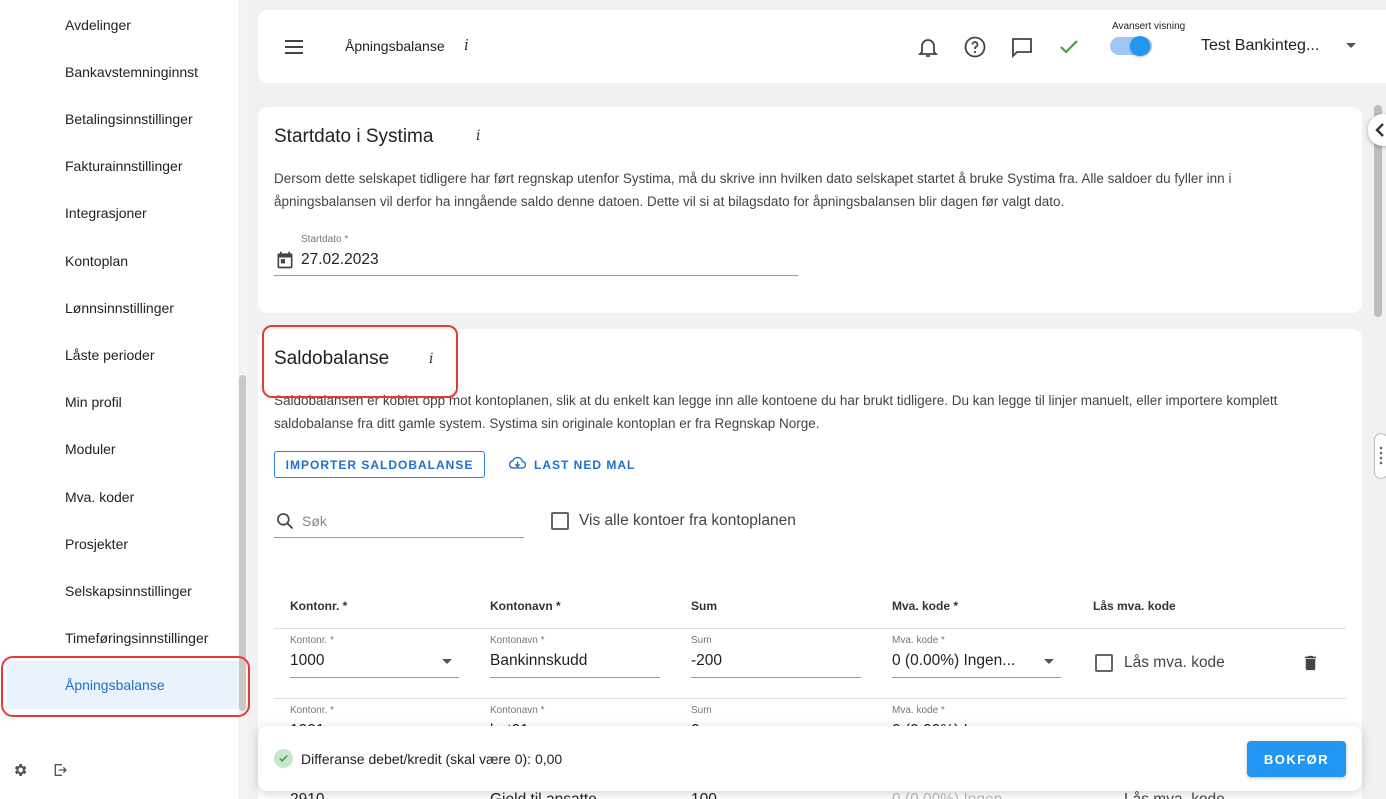 The width and height of the screenshot is (1386, 799). What do you see at coordinates (706, 661) in the screenshot?
I see `sum-field: -200` at bounding box center [706, 661].